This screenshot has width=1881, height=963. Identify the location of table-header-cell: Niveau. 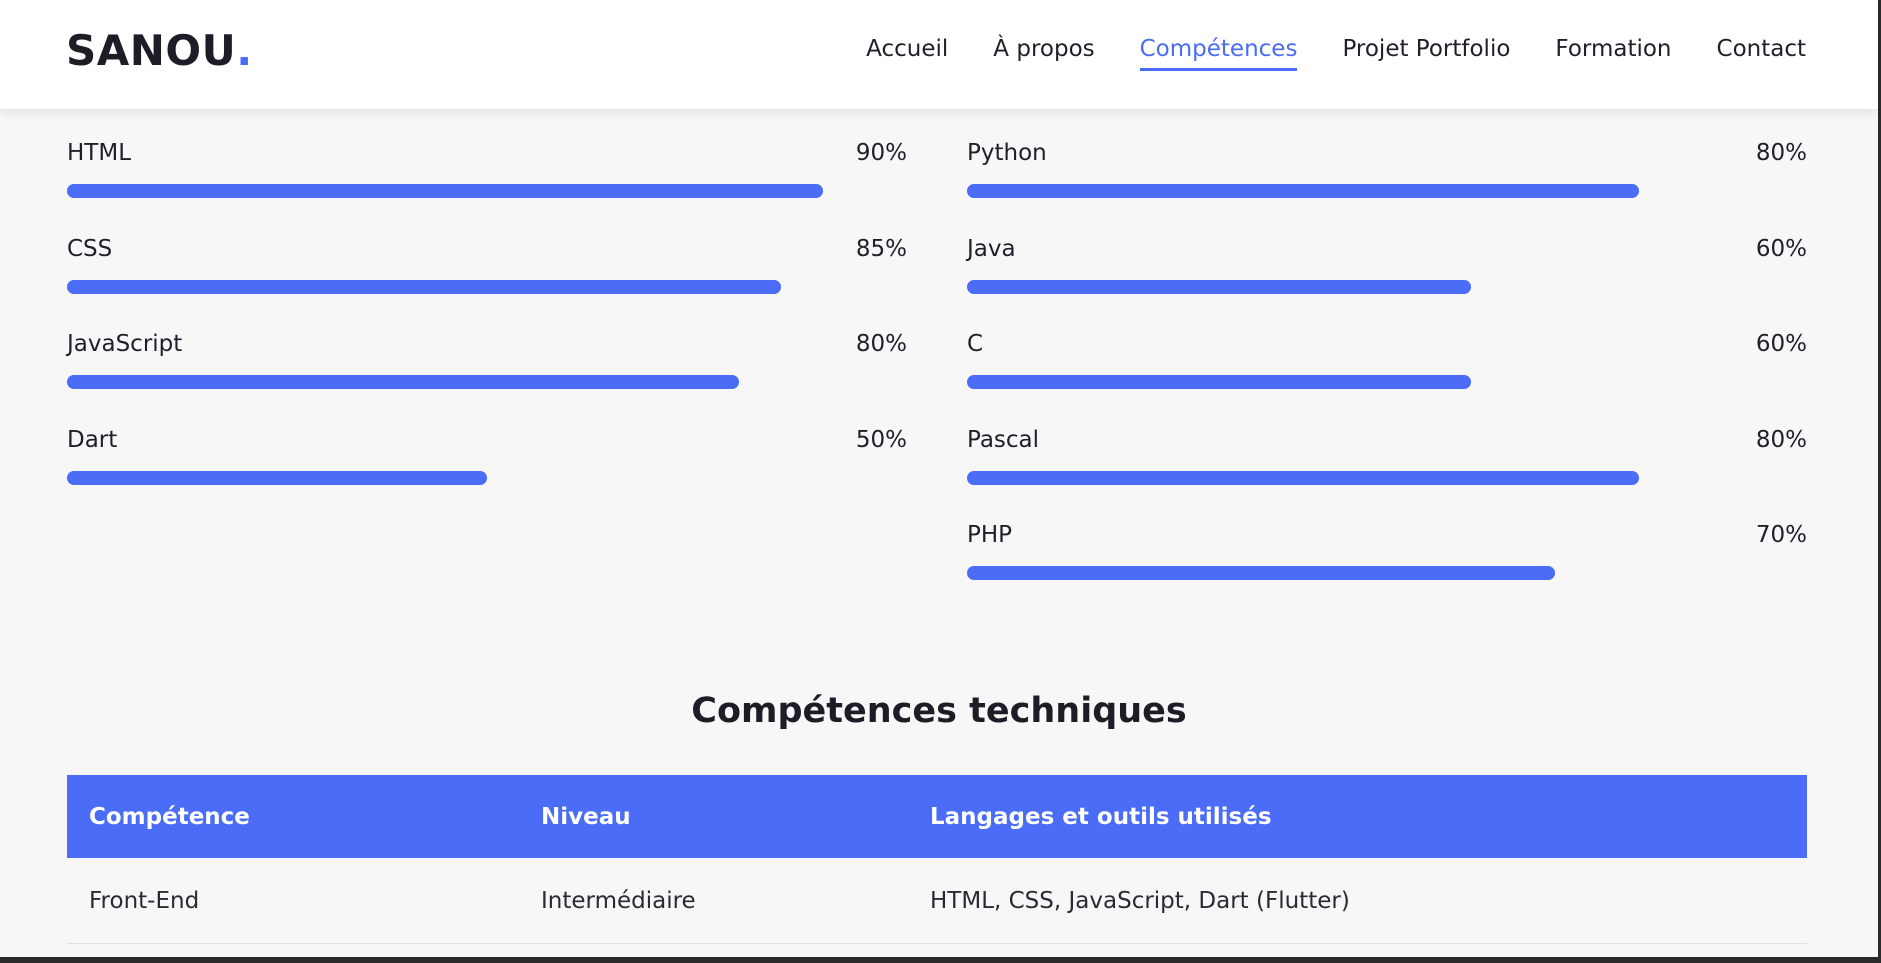
(586, 816).